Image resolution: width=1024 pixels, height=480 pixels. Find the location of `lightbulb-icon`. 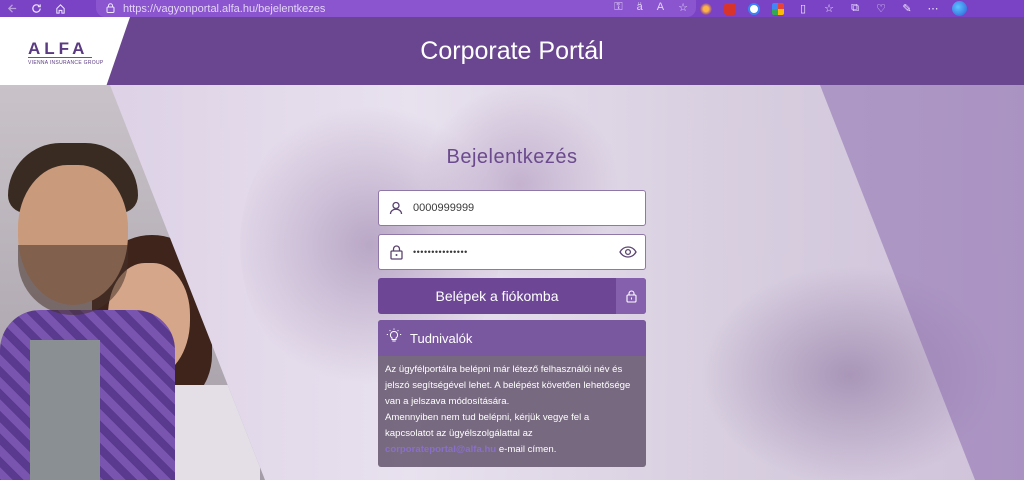

lightbulb-icon is located at coordinates (394, 338).